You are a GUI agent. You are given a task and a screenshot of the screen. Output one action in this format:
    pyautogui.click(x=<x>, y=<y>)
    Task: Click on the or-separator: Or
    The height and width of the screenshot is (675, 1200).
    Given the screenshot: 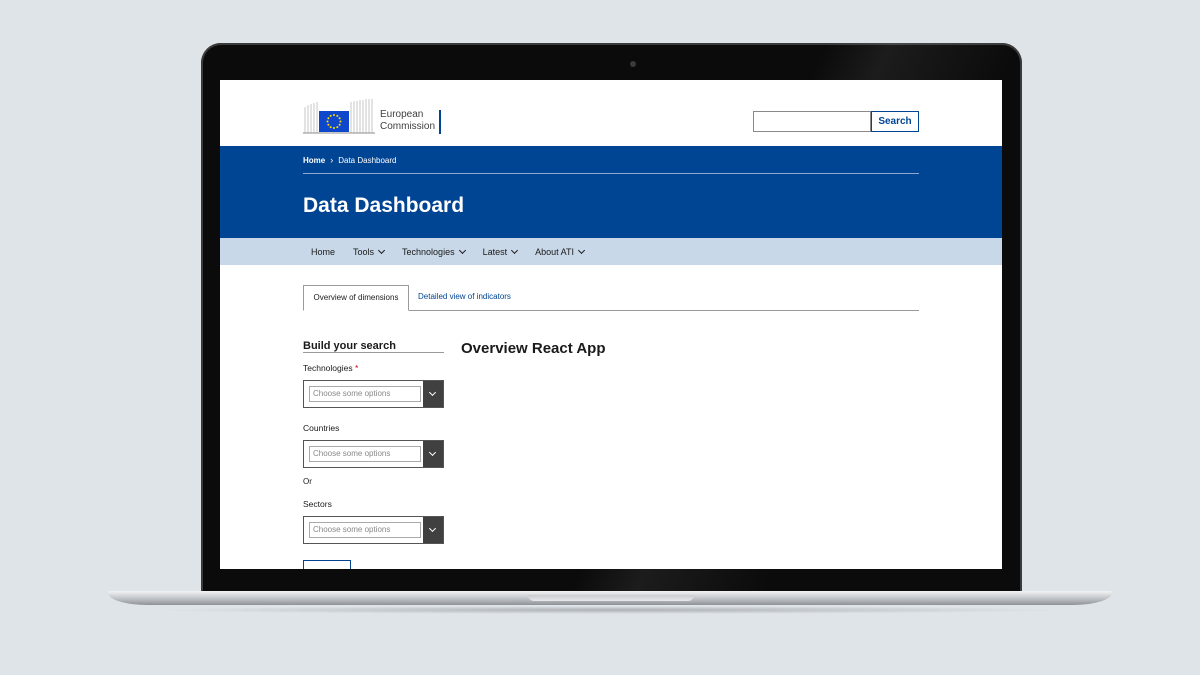 What is the action you would take?
    pyautogui.click(x=307, y=481)
    